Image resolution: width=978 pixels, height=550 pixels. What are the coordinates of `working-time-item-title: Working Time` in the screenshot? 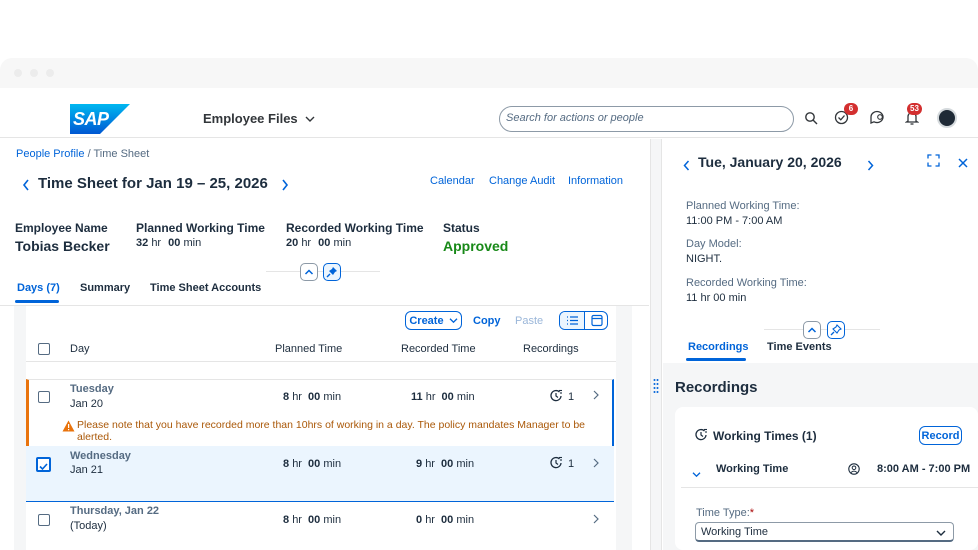 It's located at (752, 469).